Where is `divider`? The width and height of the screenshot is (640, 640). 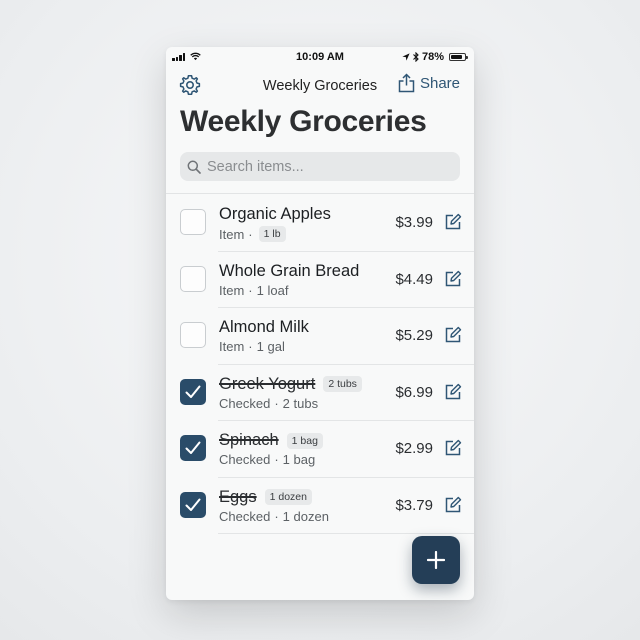
divider is located at coordinates (320, 193).